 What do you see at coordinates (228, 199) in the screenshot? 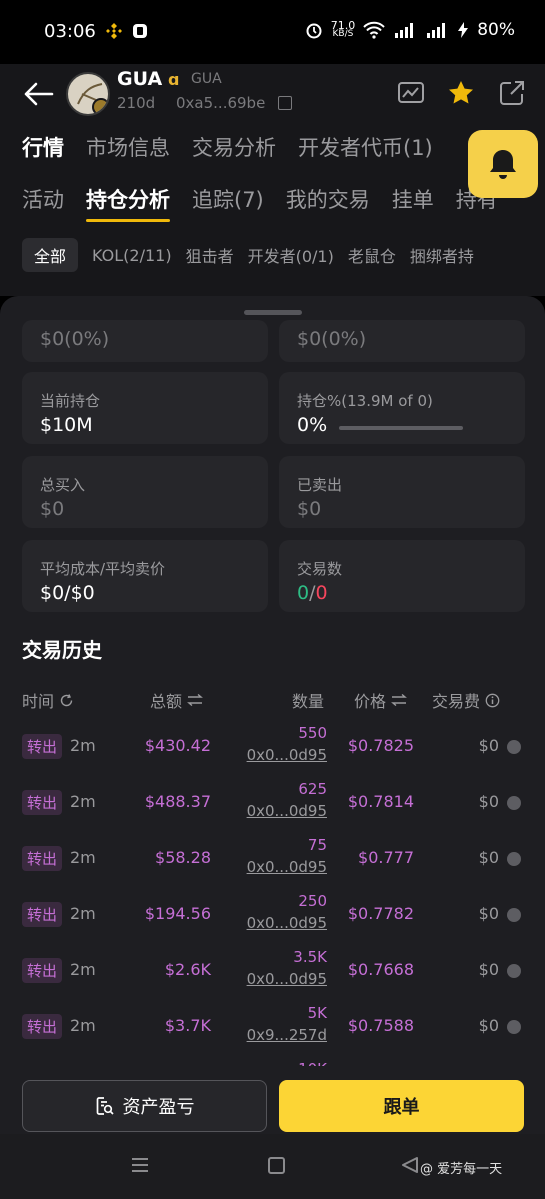
I see `tab-tracking: 追踪(7)` at bounding box center [228, 199].